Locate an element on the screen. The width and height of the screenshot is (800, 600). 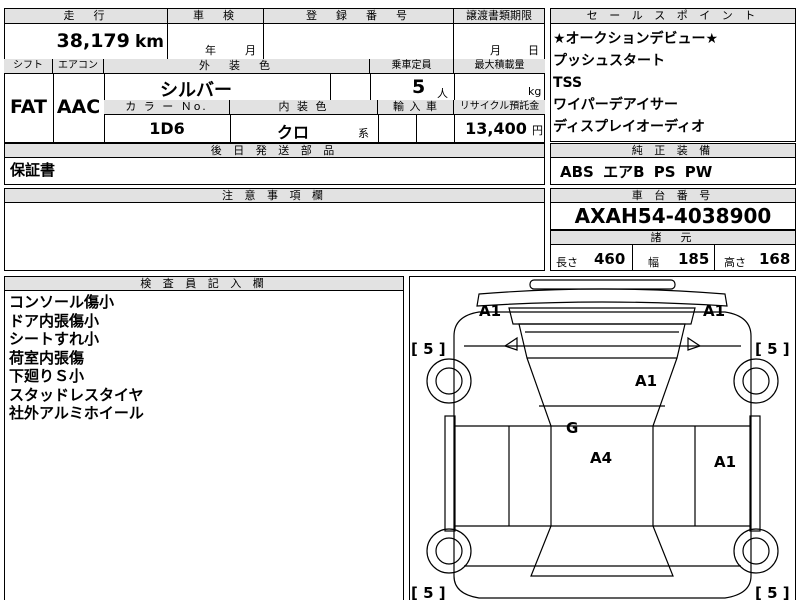
inspector-note: 荷室内張傷 is located at coordinates (47, 357).